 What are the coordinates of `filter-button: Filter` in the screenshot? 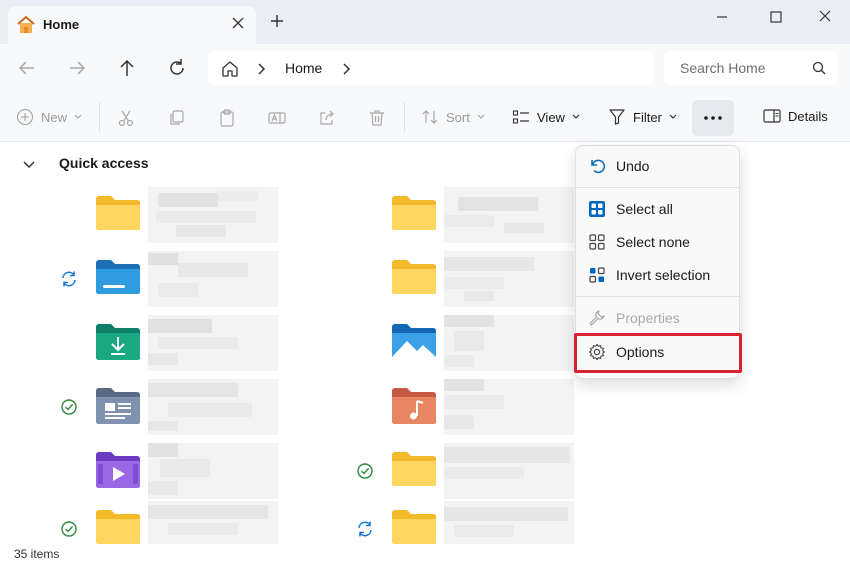 It's located at (642, 117).